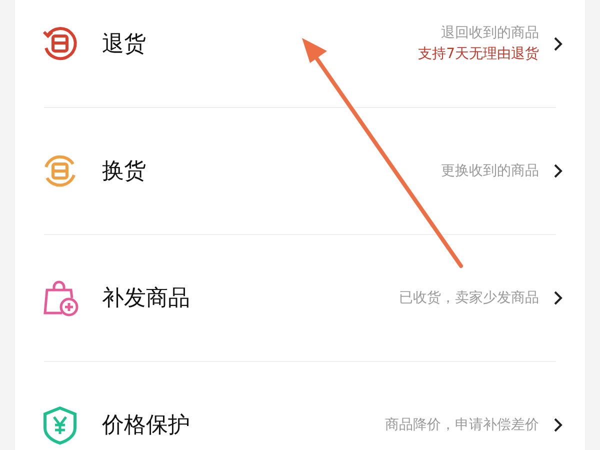 The height and width of the screenshot is (450, 600). I want to click on item-description: 更换收到的商品, so click(490, 171).